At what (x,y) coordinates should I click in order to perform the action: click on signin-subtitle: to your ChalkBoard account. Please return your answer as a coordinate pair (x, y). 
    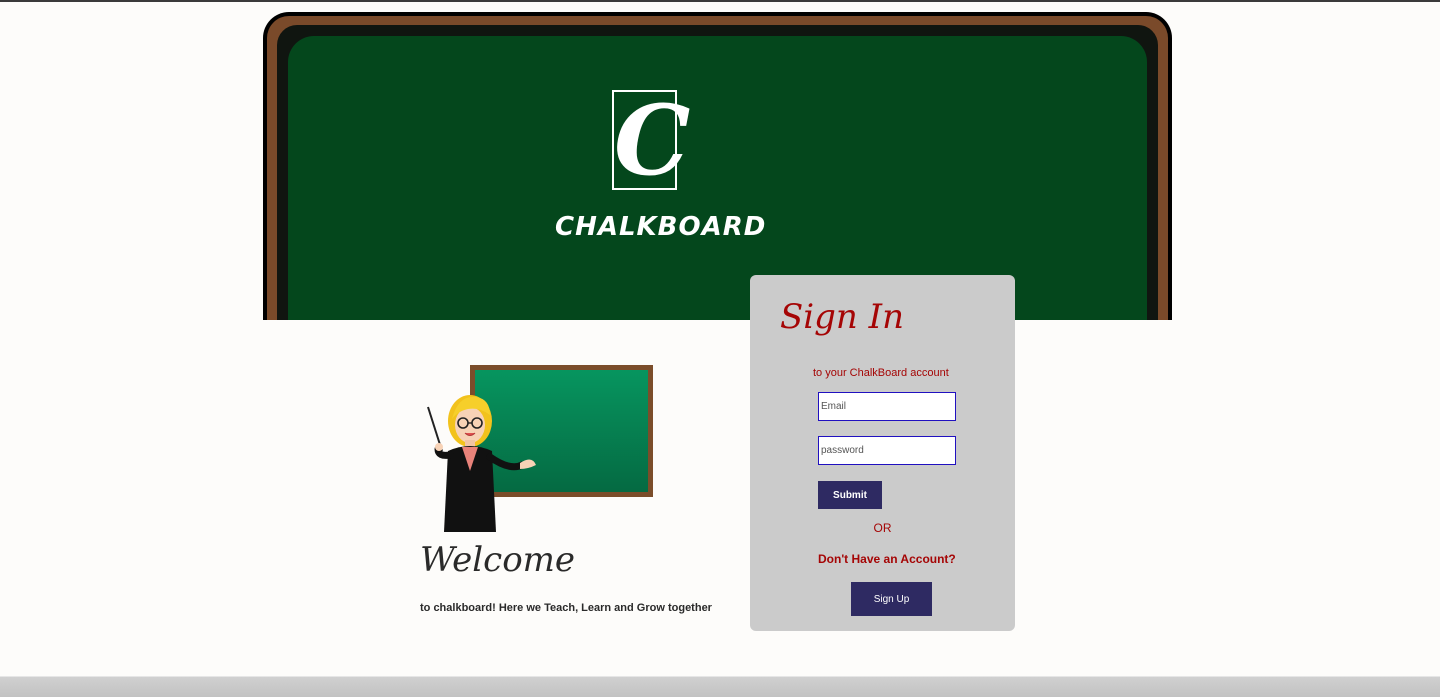
    Looking at the image, I should click on (881, 373).